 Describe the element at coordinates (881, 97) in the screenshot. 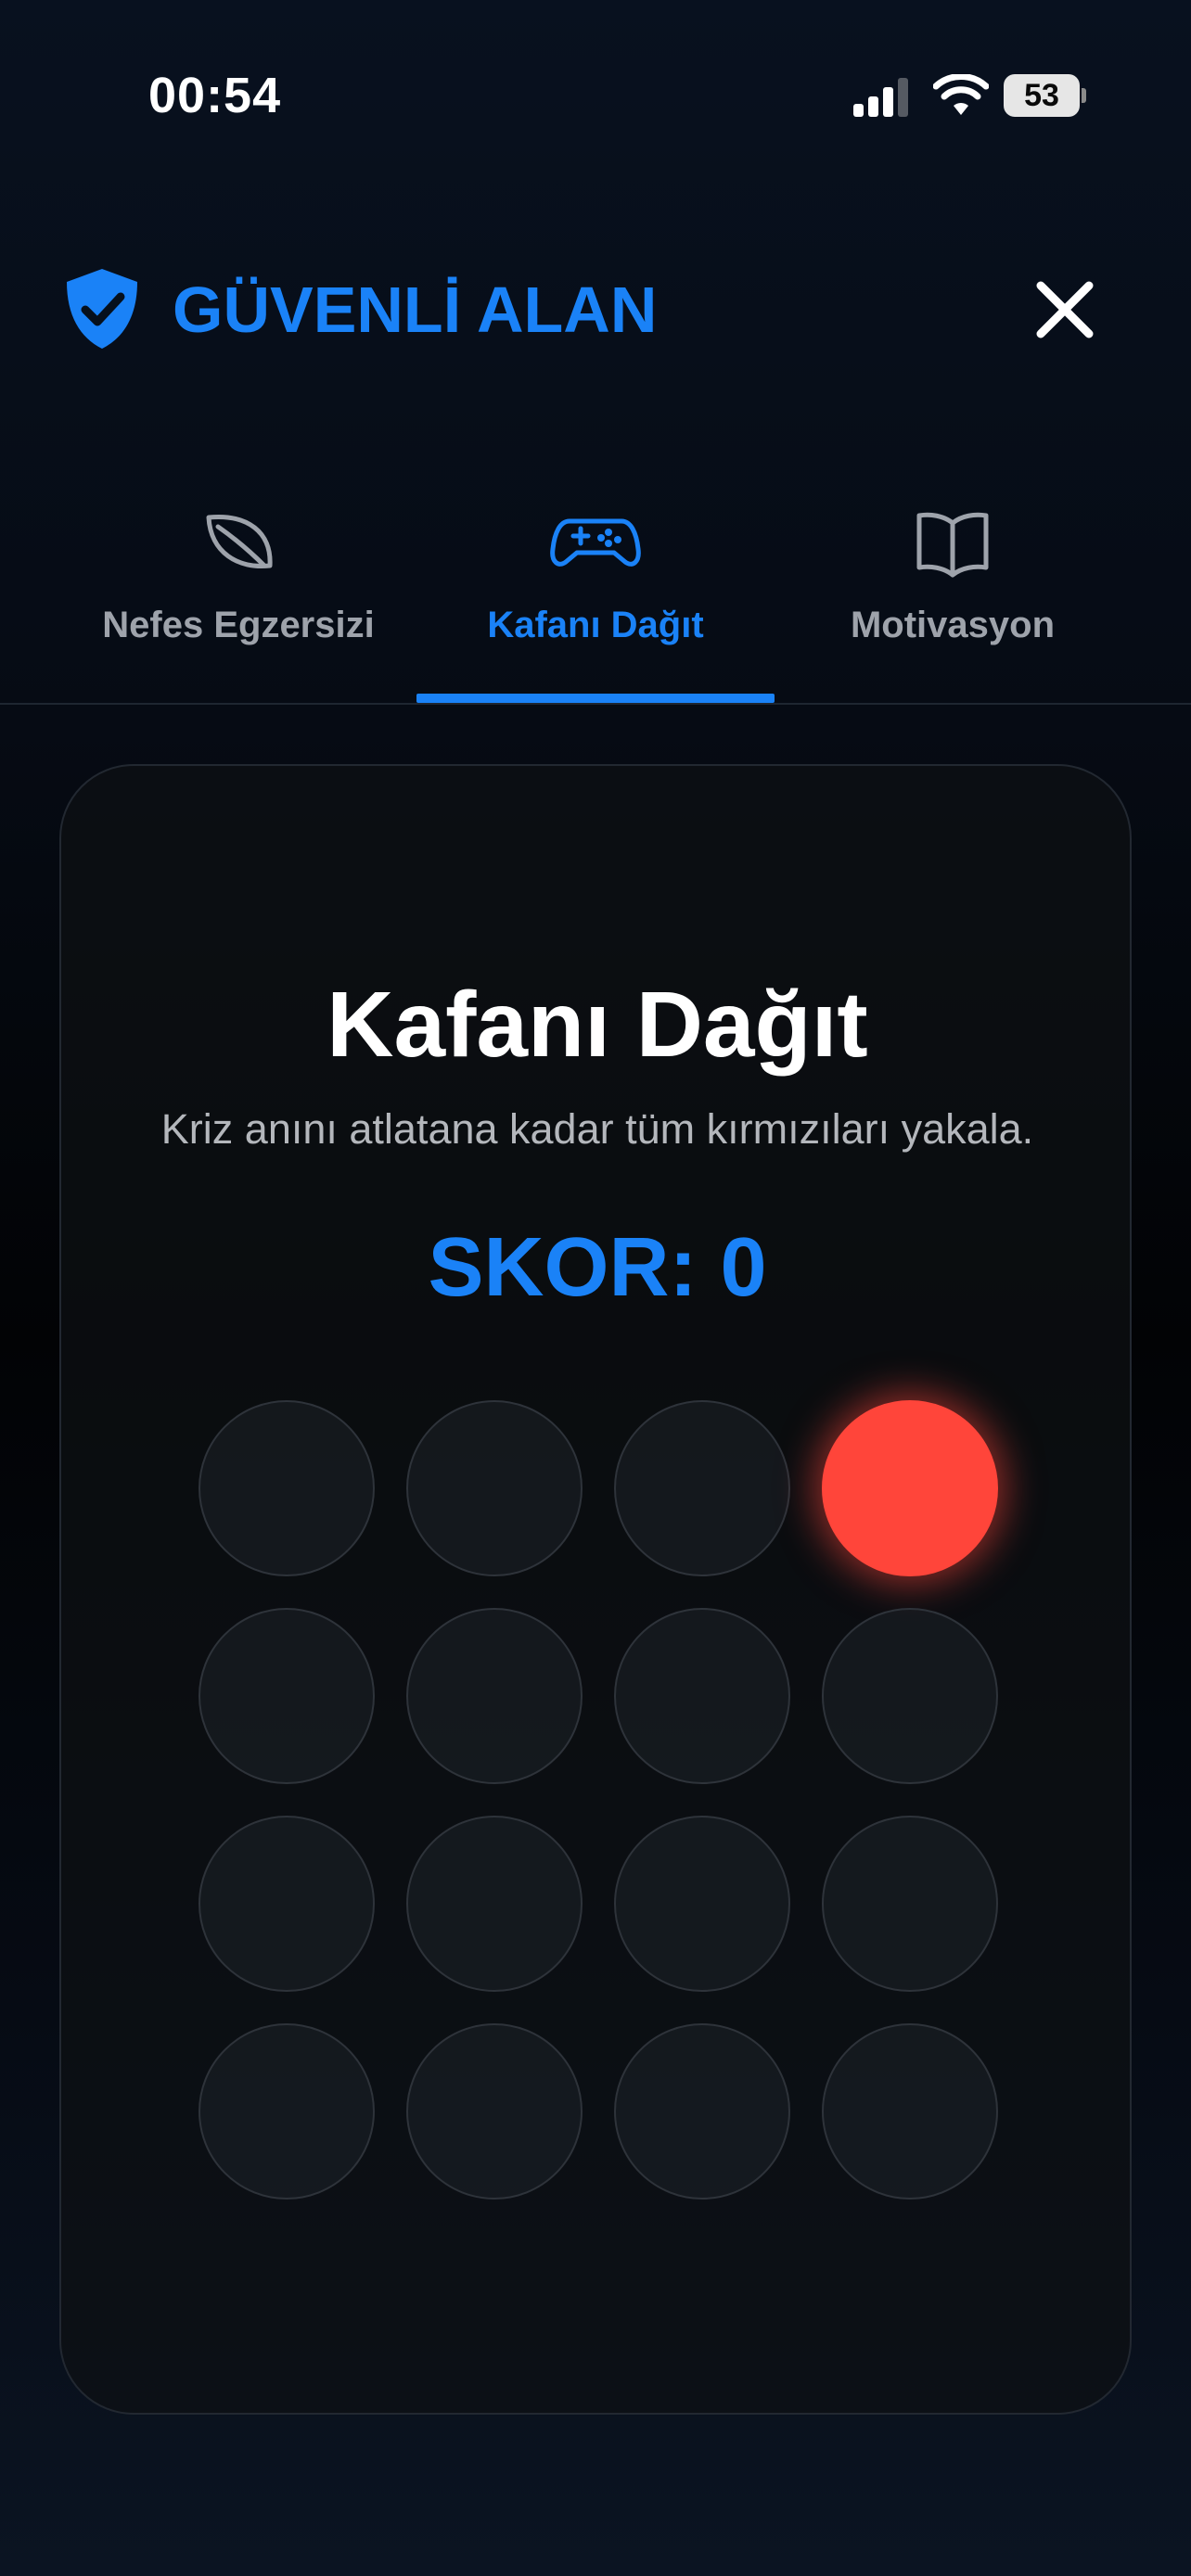

I see `signal-icon` at that location.